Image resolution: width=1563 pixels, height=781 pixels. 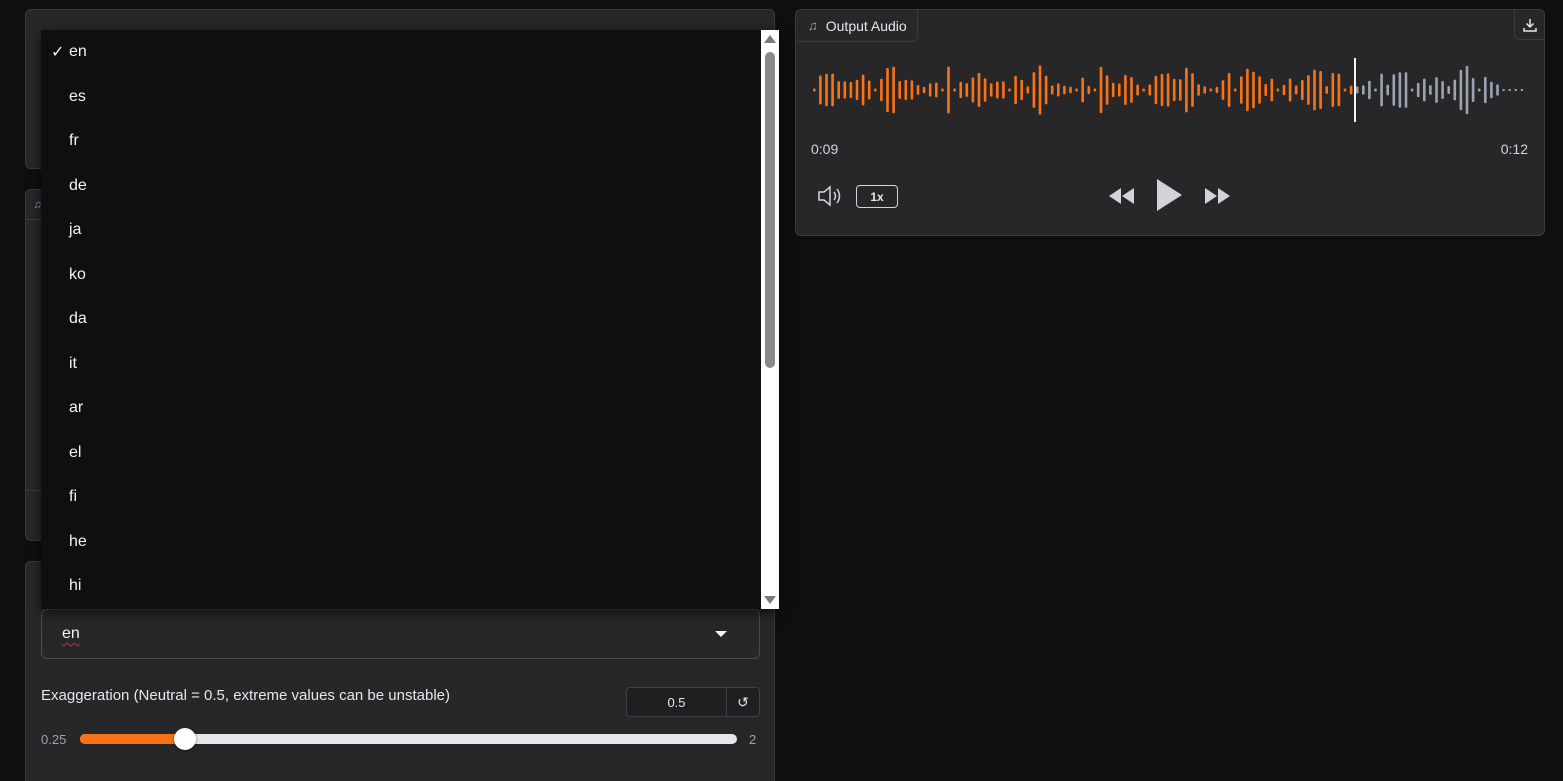 I want to click on audio-waveform, so click(x=1169, y=90).